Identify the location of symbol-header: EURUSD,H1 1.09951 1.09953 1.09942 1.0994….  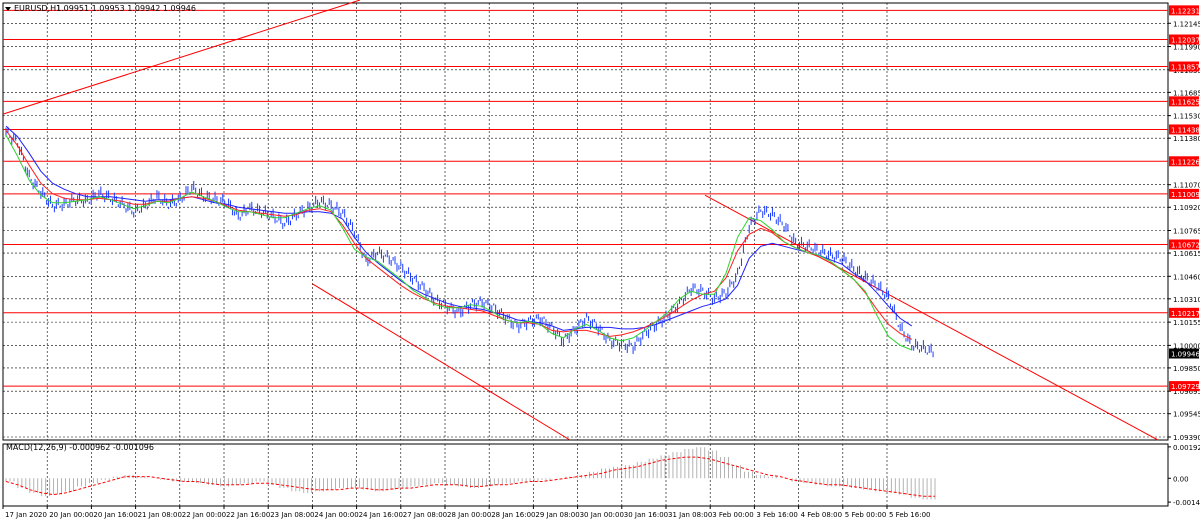
(100, 8).